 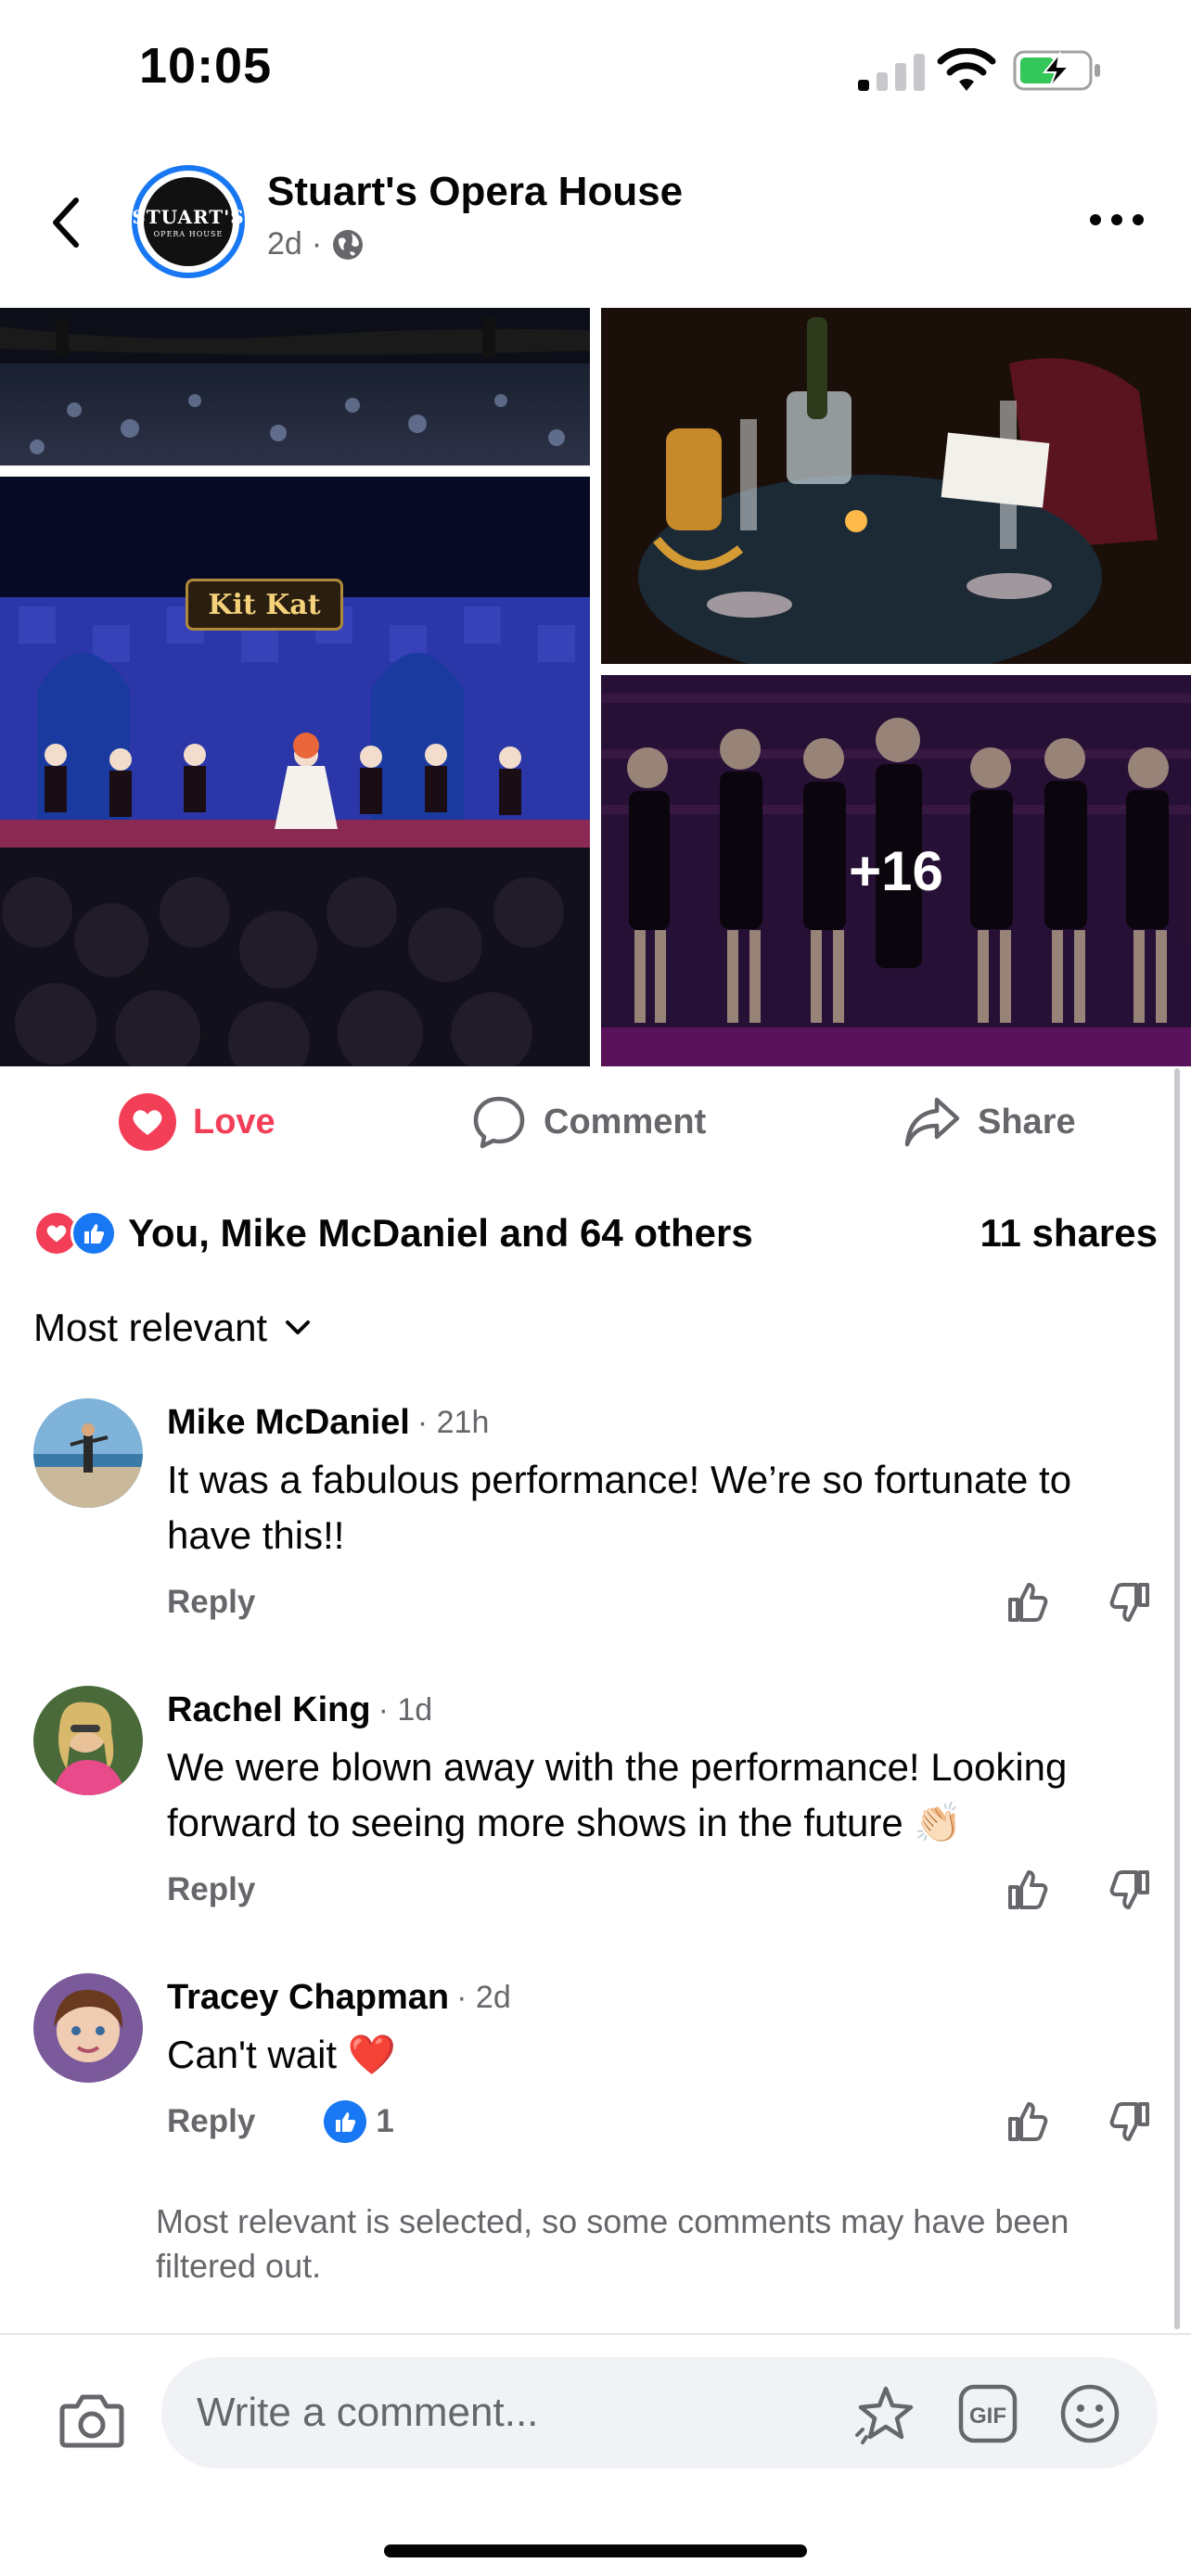 I want to click on page-logo: STUART'S OPERA HOUSE, so click(x=188, y=222).